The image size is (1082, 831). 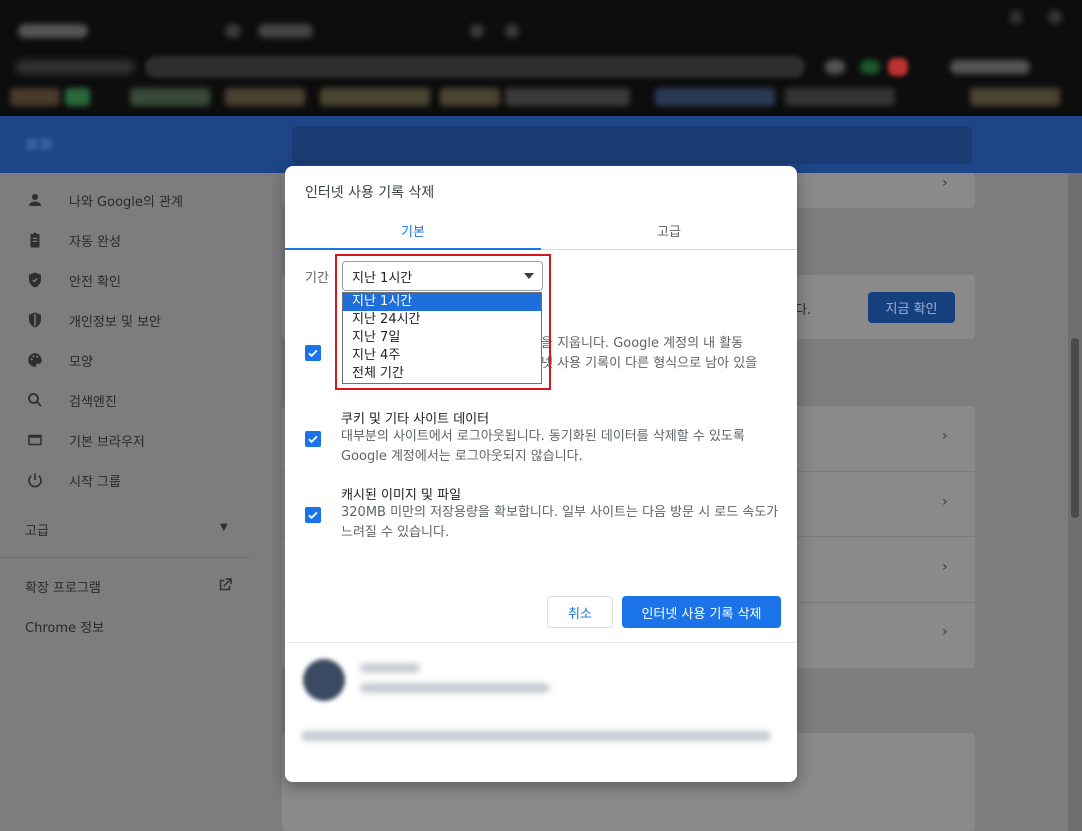 I want to click on open-external-icon, so click(x=225, y=587).